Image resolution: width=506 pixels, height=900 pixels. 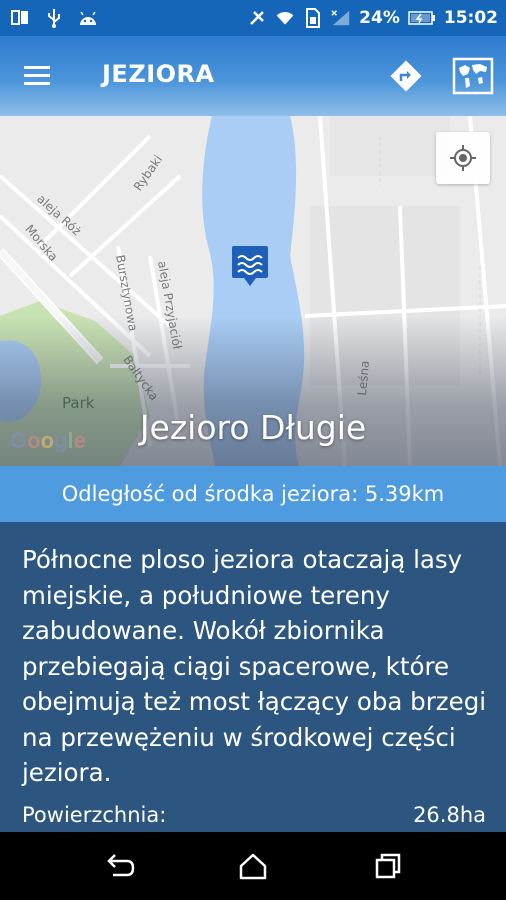 What do you see at coordinates (470, 18) in the screenshot?
I see `clock: 15:02` at bounding box center [470, 18].